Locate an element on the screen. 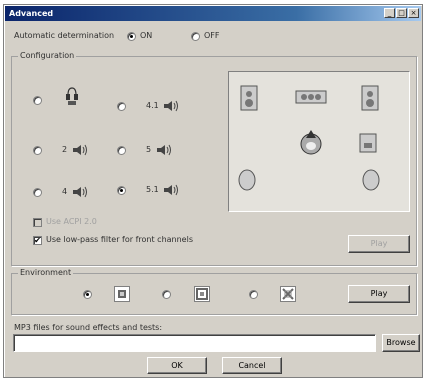 The width and height of the screenshot is (427, 380). config-5-1-label: 5.1 is located at coordinates (152, 189).